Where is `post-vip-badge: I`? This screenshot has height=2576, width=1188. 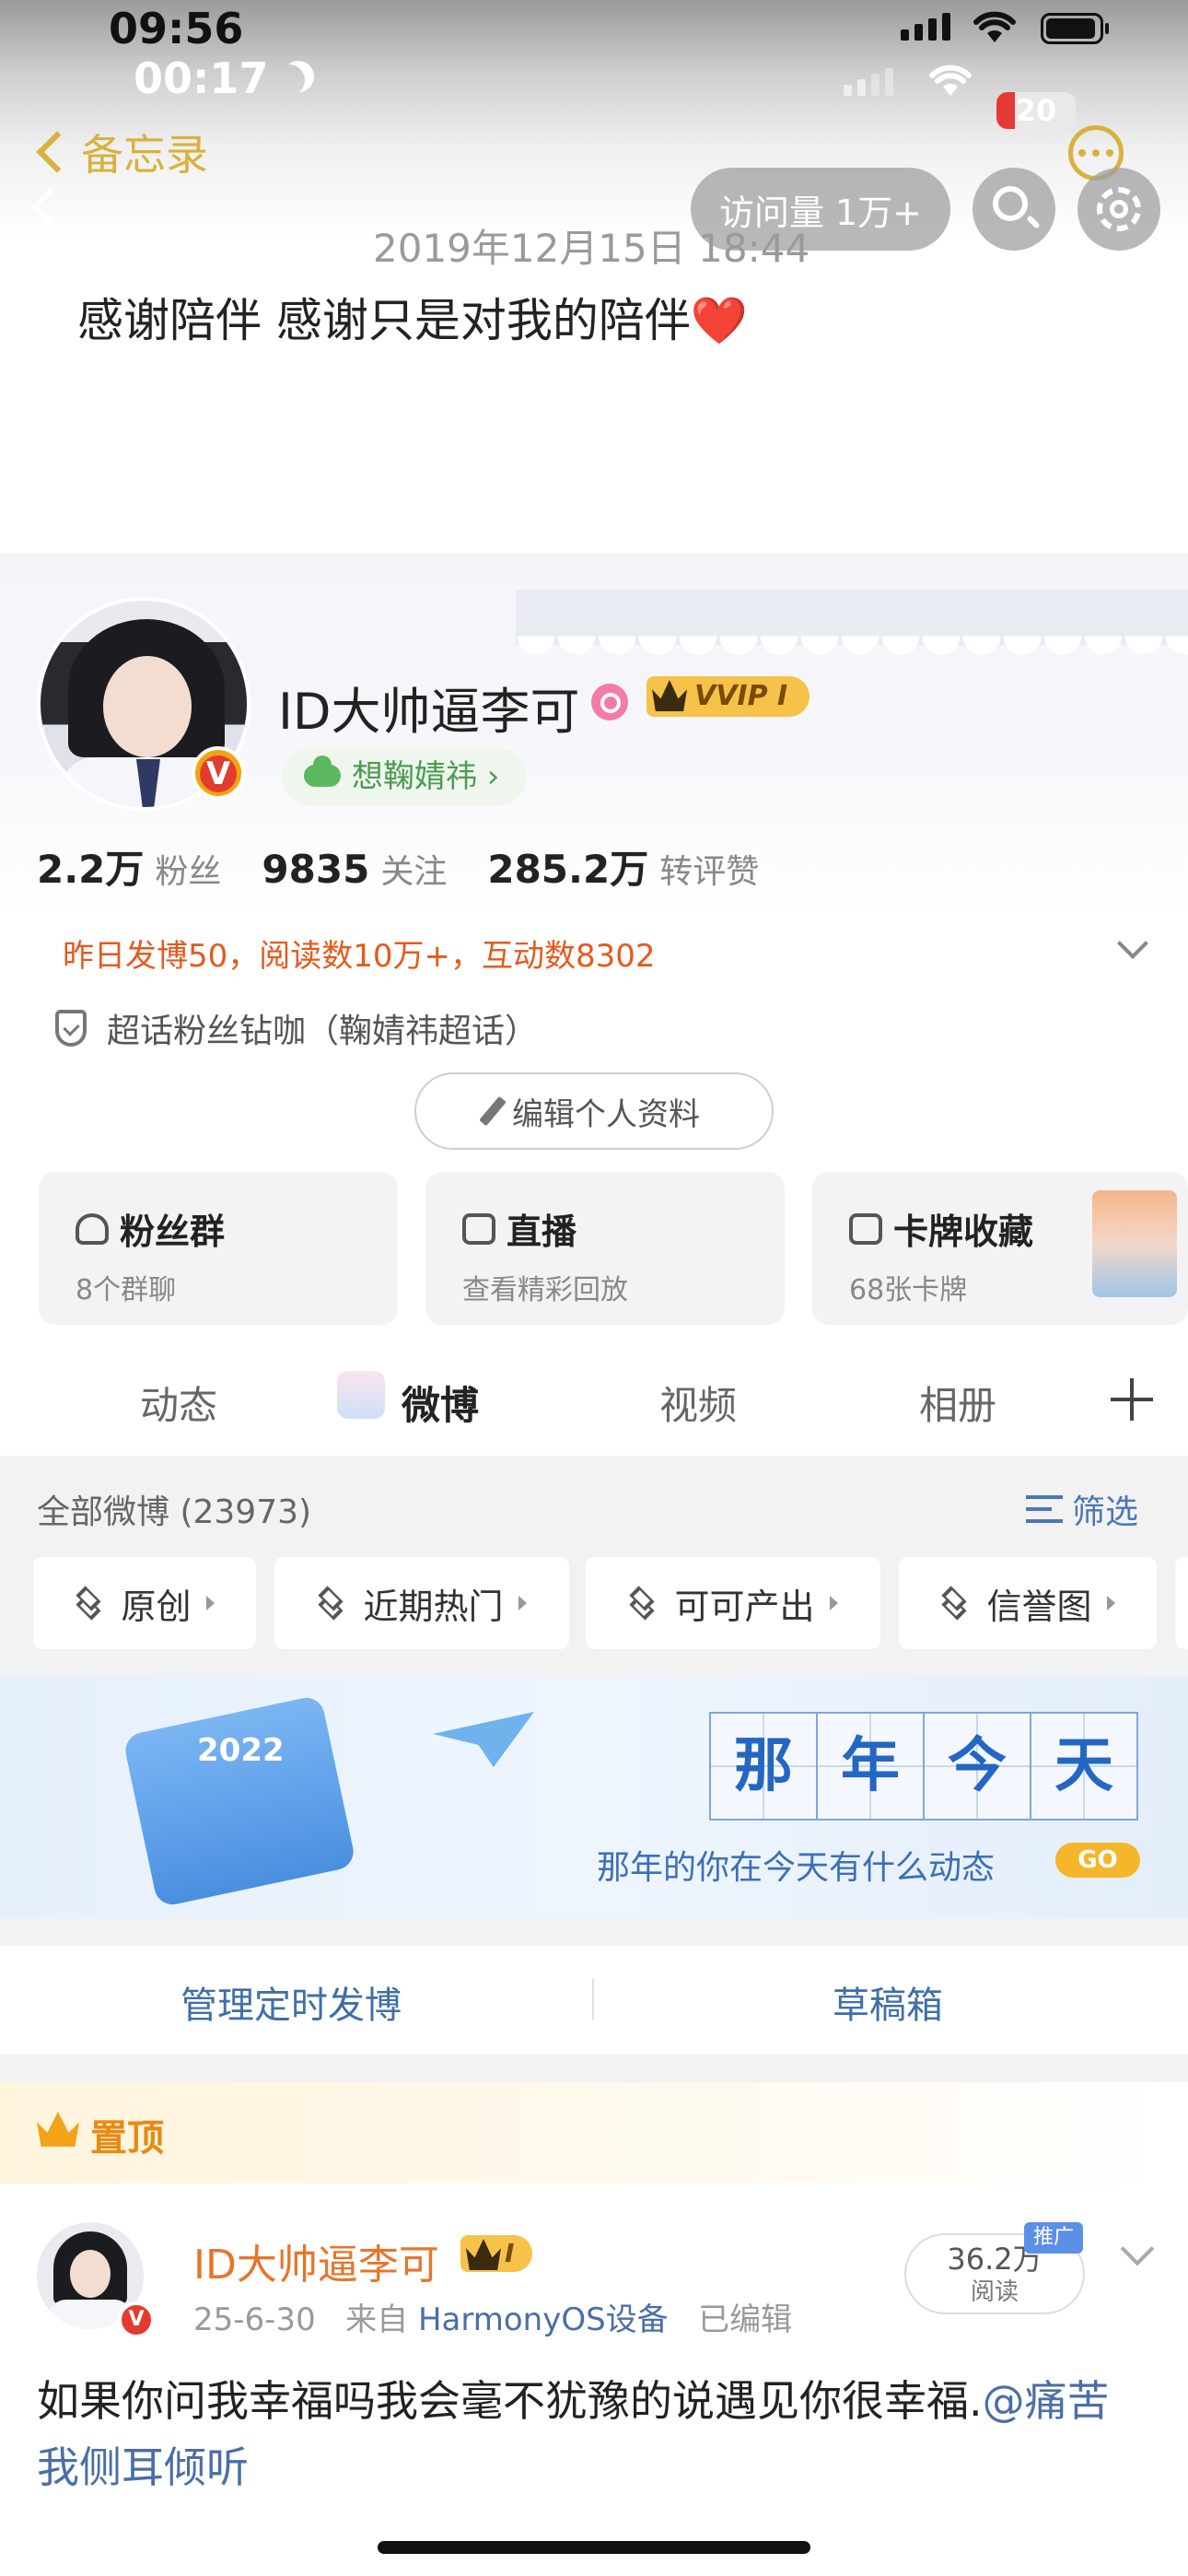 post-vip-badge: I is located at coordinates (496, 2253).